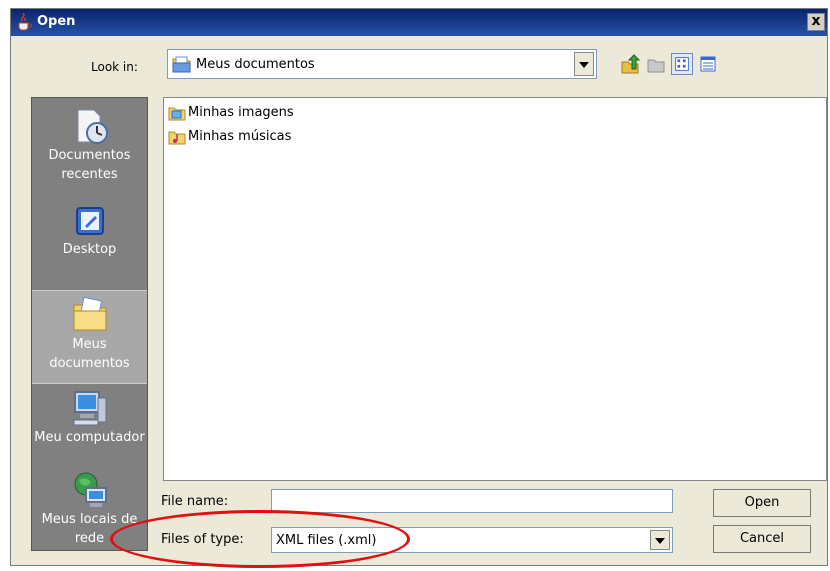 The image size is (830, 571). What do you see at coordinates (195, 501) in the screenshot?
I see `file-name-label: File name:` at bounding box center [195, 501].